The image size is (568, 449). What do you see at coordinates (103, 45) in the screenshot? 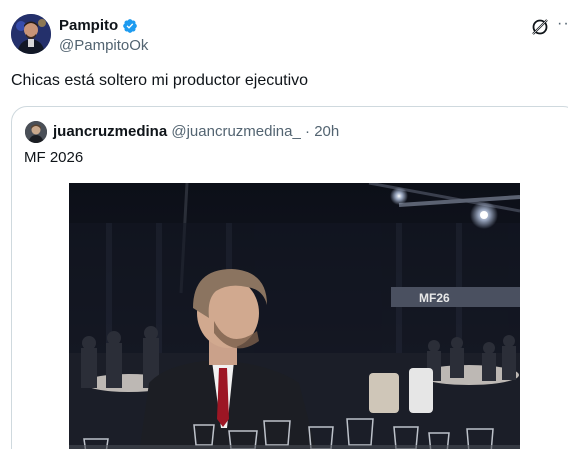
I see `author-handle: @PampitoOk` at bounding box center [103, 45].